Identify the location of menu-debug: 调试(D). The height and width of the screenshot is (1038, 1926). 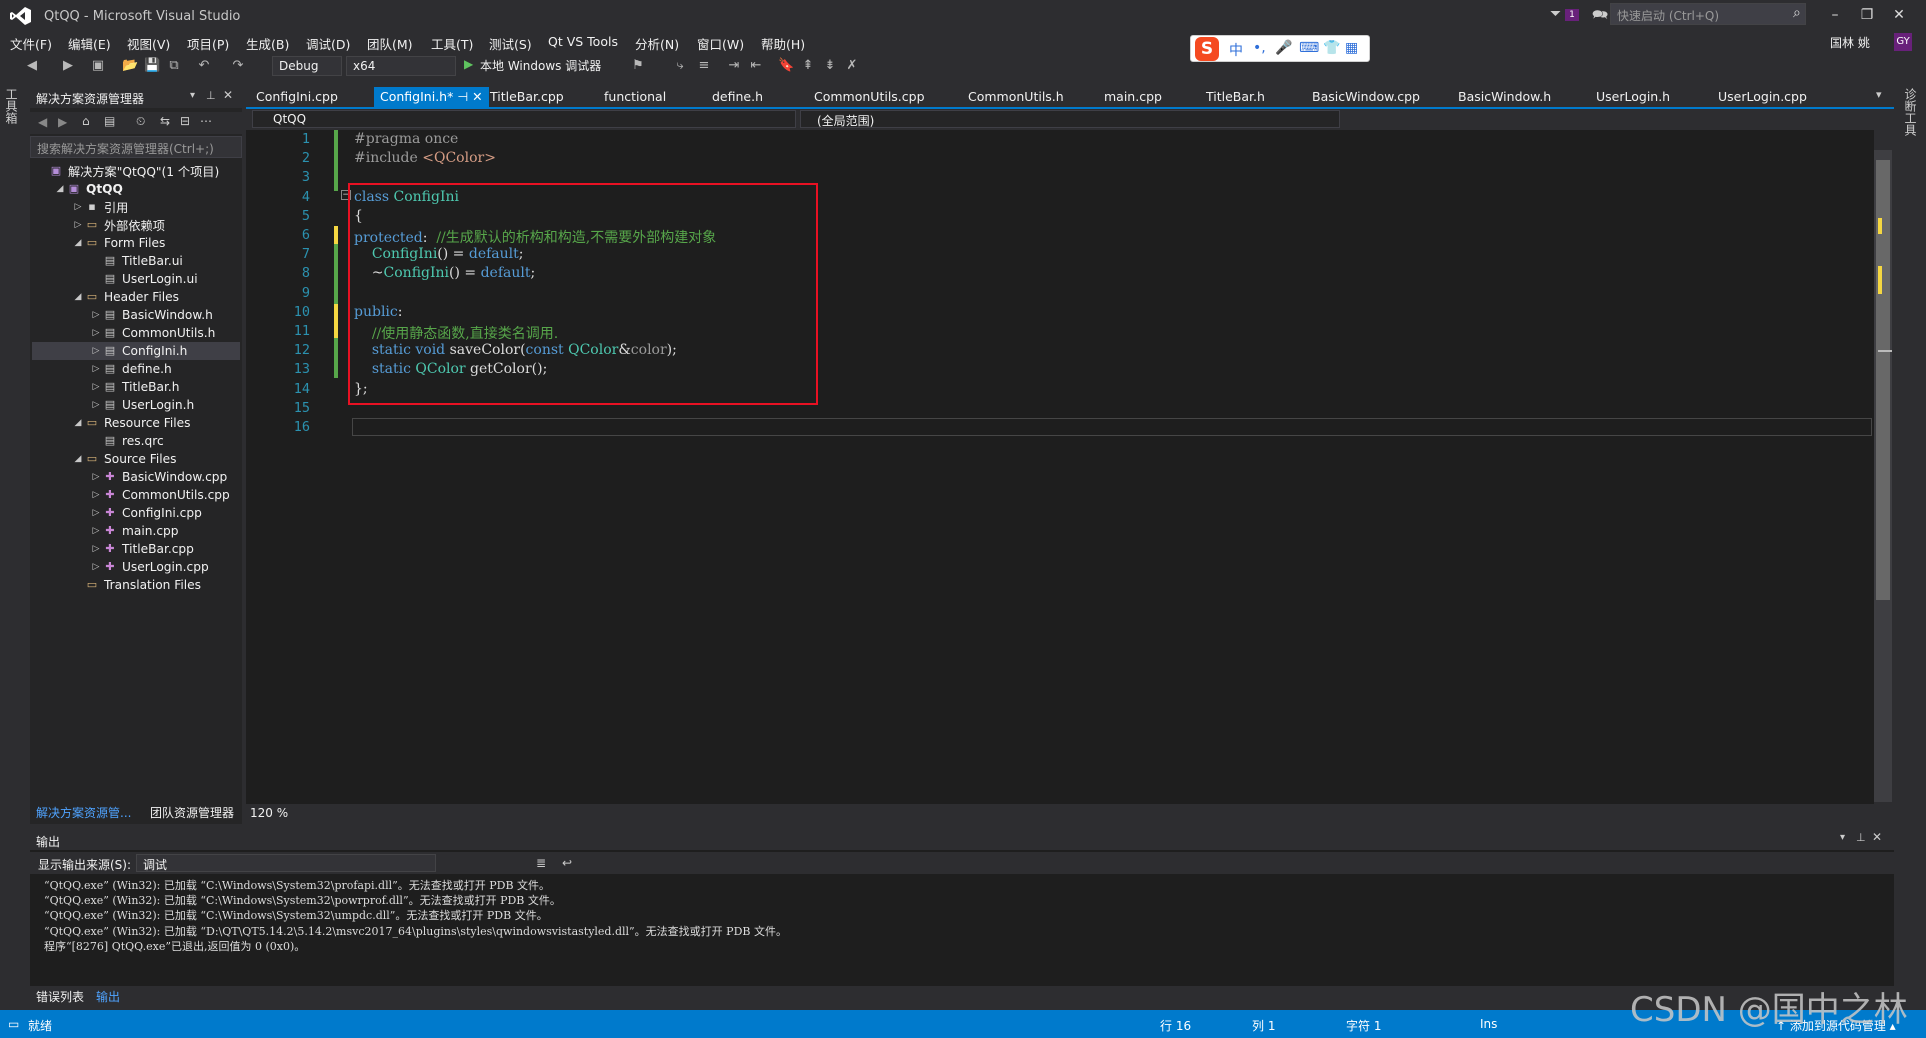
(328, 43).